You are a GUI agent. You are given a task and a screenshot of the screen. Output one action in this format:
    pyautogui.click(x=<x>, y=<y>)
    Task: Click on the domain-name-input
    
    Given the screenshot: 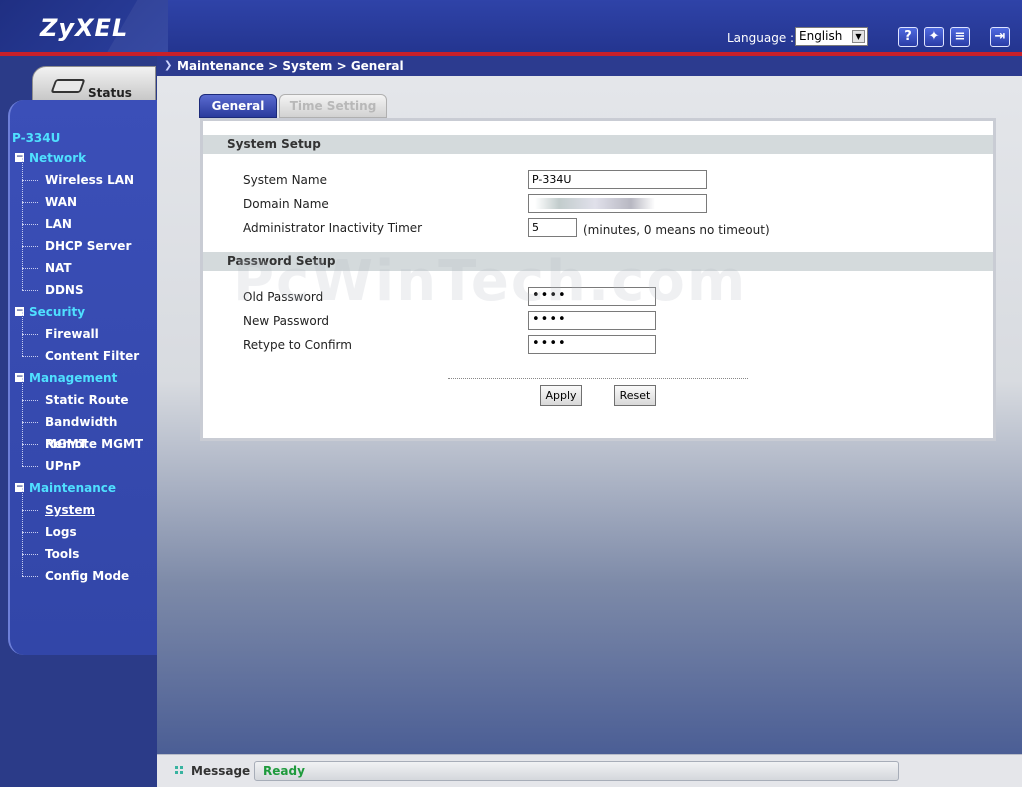 What is the action you would take?
    pyautogui.click(x=617, y=203)
    